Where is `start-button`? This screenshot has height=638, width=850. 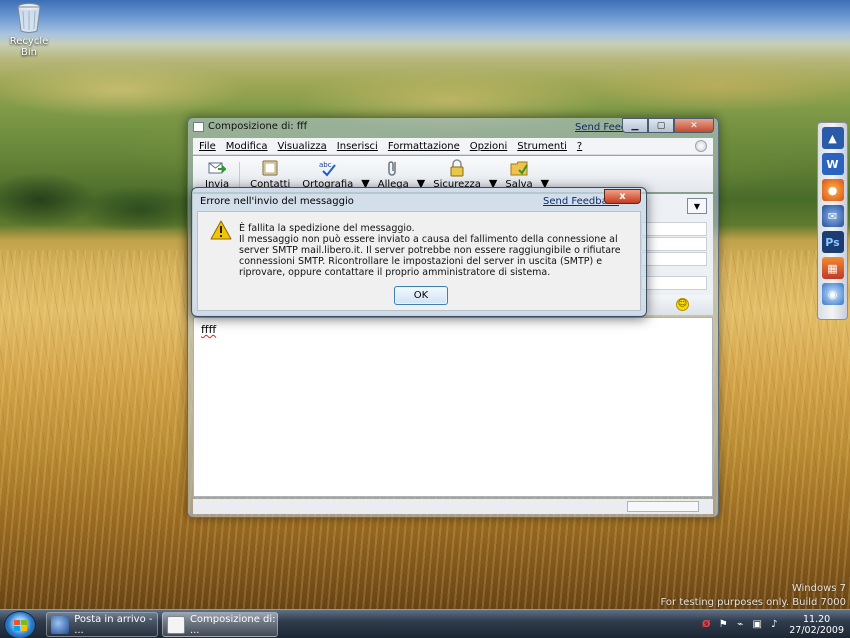 start-button is located at coordinates (20, 624).